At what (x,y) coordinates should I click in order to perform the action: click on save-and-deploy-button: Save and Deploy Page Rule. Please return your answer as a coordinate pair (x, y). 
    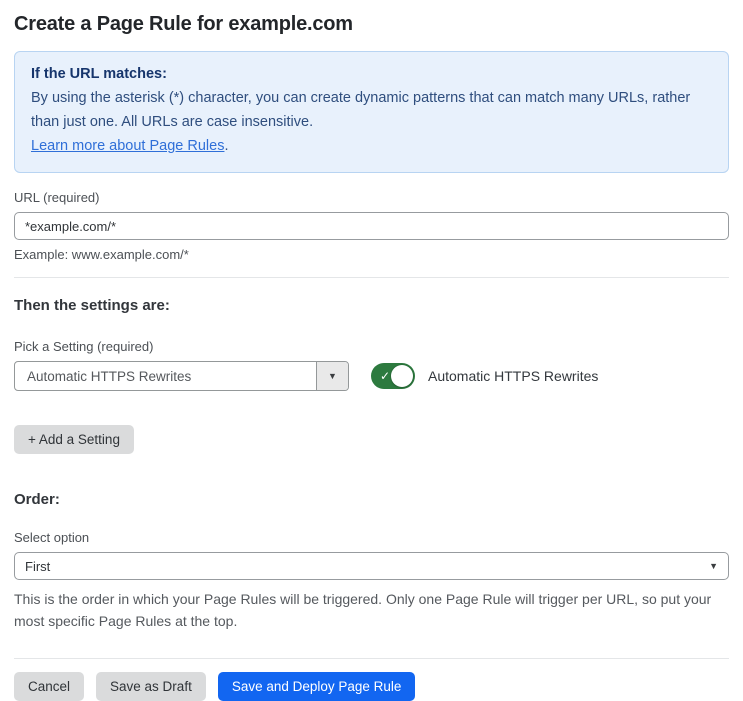
    Looking at the image, I should click on (316, 686).